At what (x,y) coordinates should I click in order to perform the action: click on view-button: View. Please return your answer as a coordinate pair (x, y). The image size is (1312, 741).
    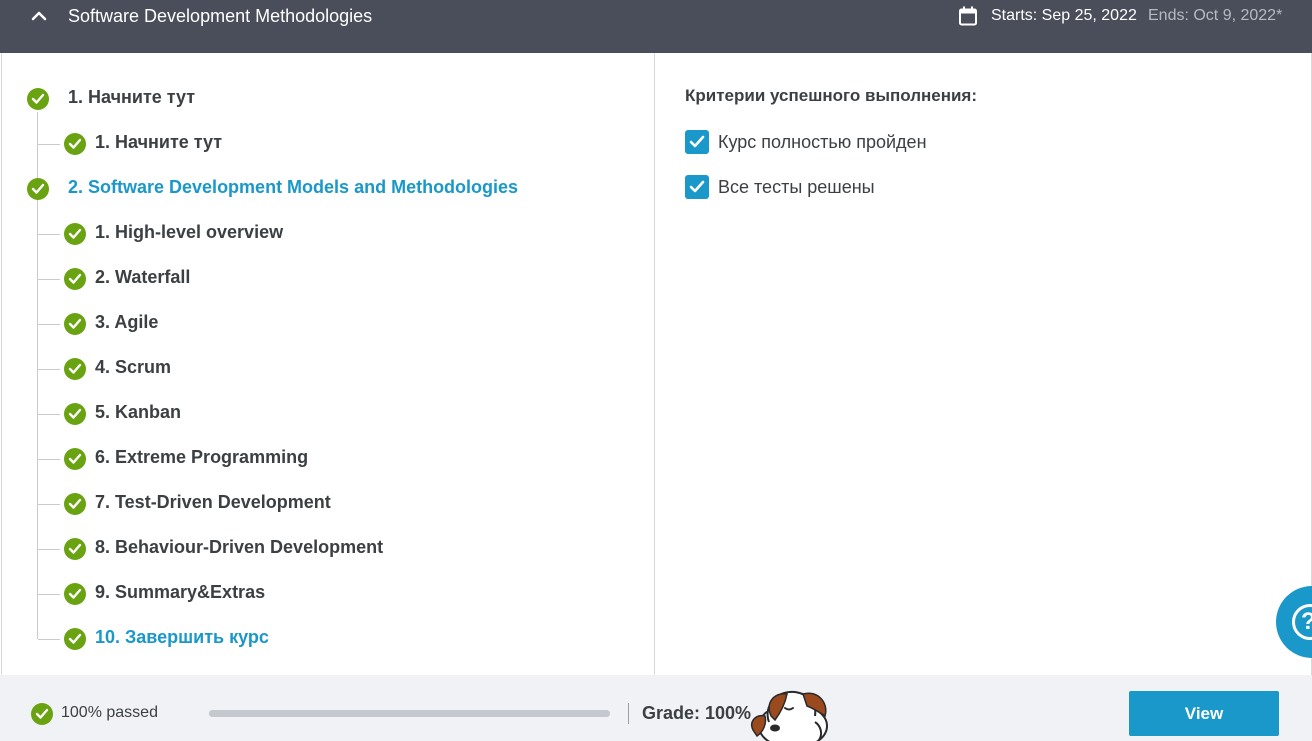
    Looking at the image, I should click on (1204, 713).